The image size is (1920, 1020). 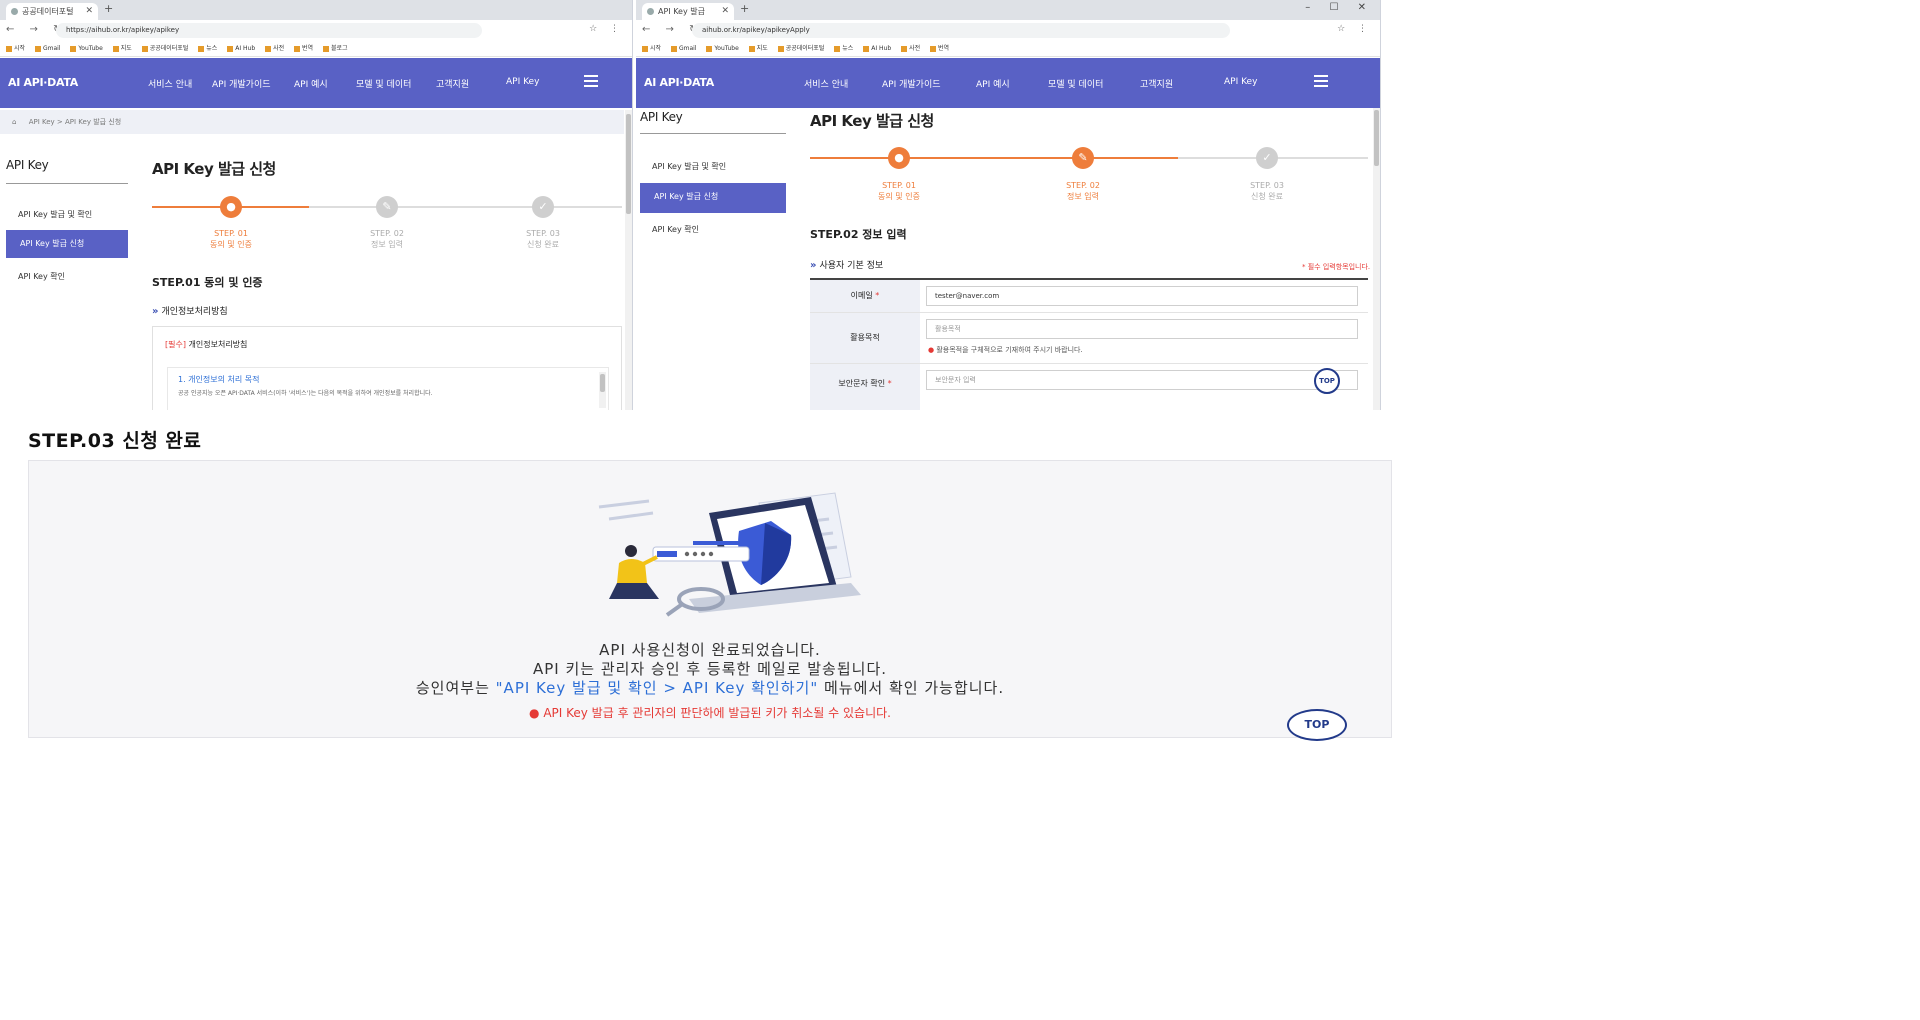 I want to click on bookmark-item: 블로그, so click(x=335, y=48).